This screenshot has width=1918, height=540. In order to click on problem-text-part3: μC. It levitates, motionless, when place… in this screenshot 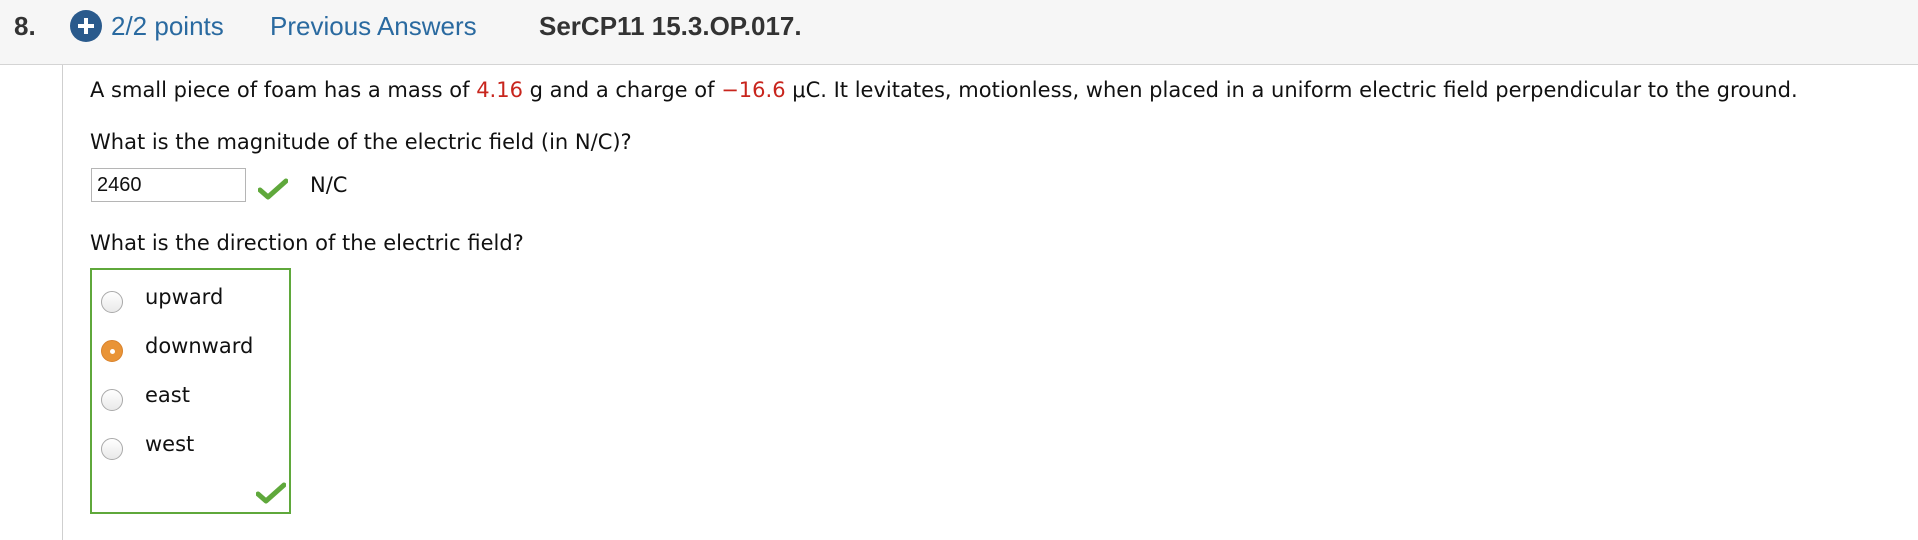, I will do `click(1291, 90)`.